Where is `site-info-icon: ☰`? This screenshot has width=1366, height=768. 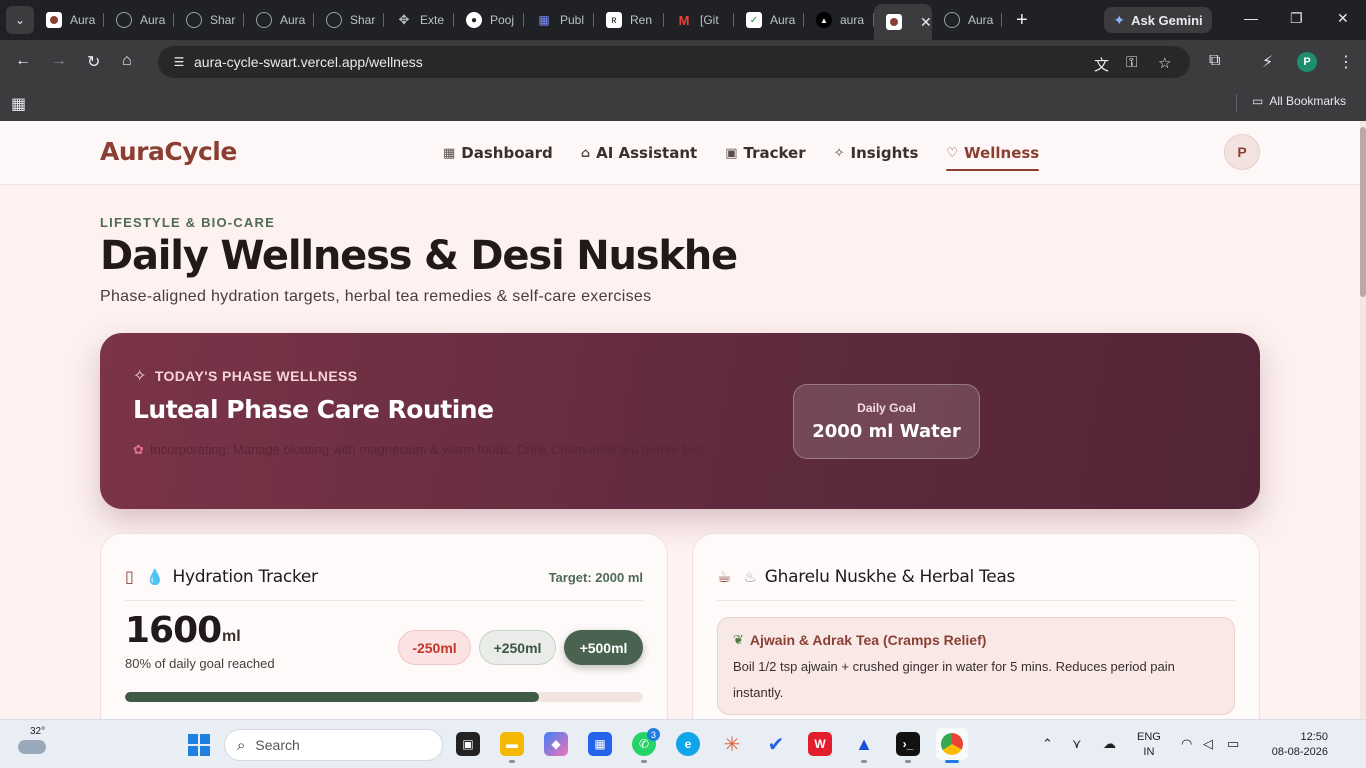 site-info-icon: ☰ is located at coordinates (179, 62).